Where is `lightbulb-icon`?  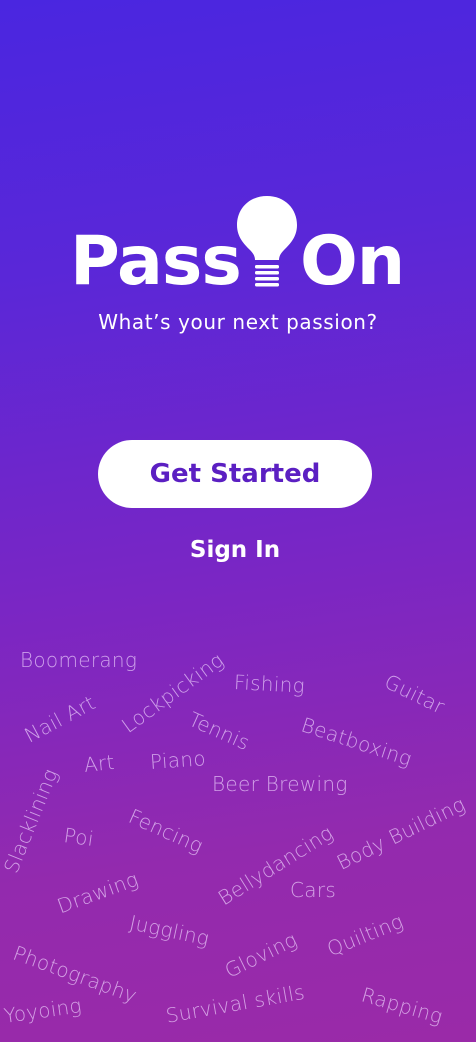
lightbulb-icon is located at coordinates (267, 241).